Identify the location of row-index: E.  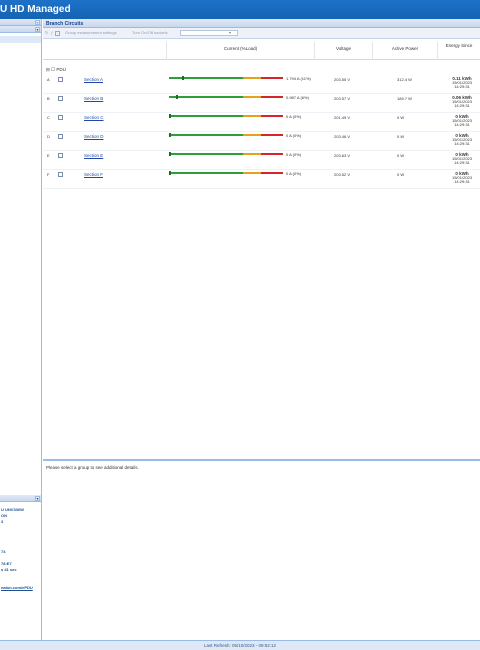
(48, 155).